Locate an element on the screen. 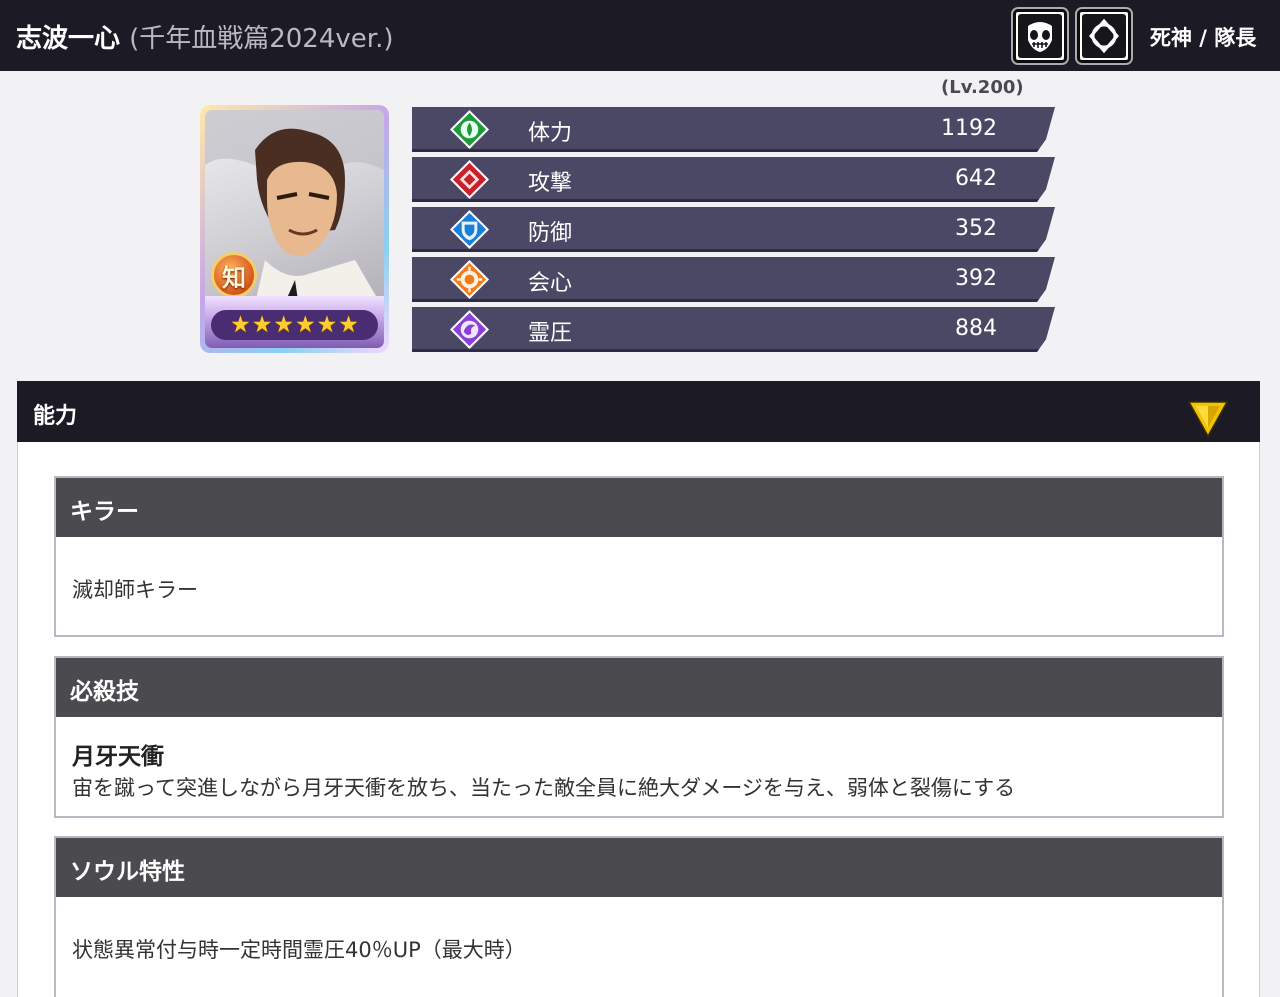 This screenshot has height=997, width=1280. character-portrait: 知 ★ ★ ★ ★ ★ ★ is located at coordinates (294, 229).